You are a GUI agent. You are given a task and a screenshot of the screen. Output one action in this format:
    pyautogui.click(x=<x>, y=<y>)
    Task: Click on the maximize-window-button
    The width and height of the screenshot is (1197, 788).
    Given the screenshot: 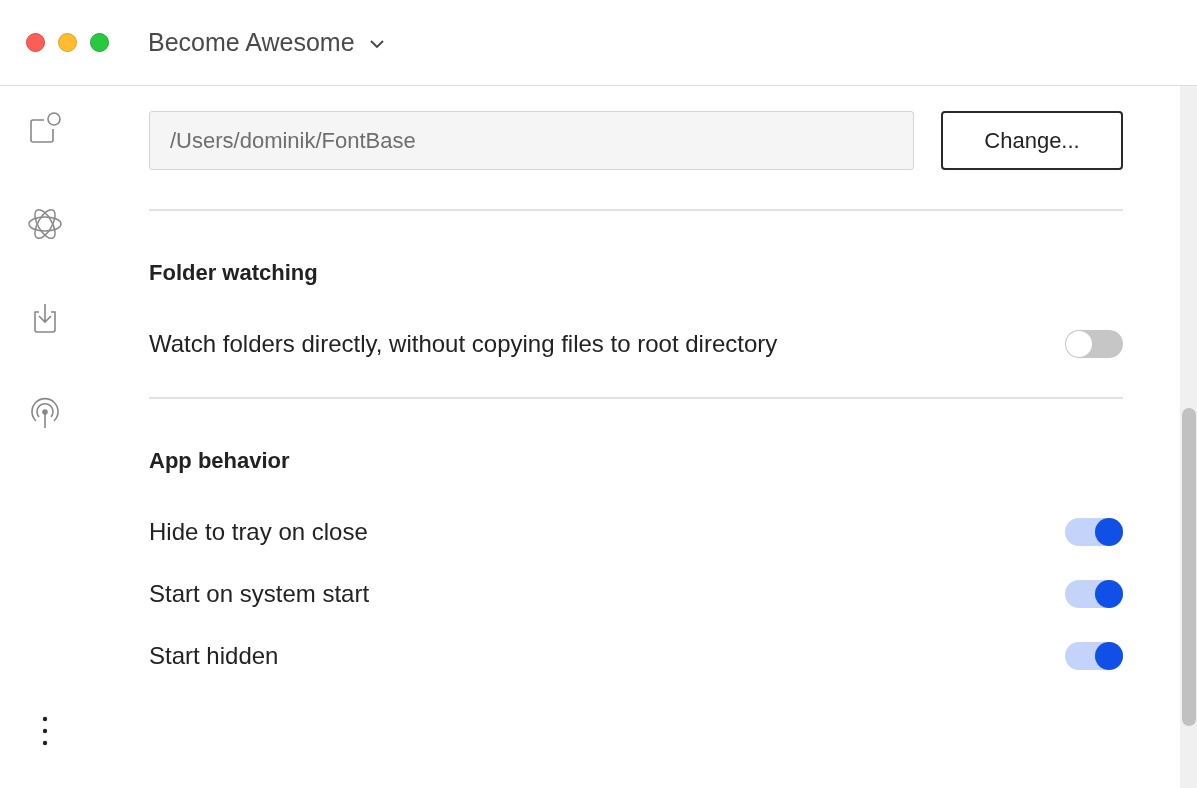 What is the action you would take?
    pyautogui.click(x=99, y=42)
    